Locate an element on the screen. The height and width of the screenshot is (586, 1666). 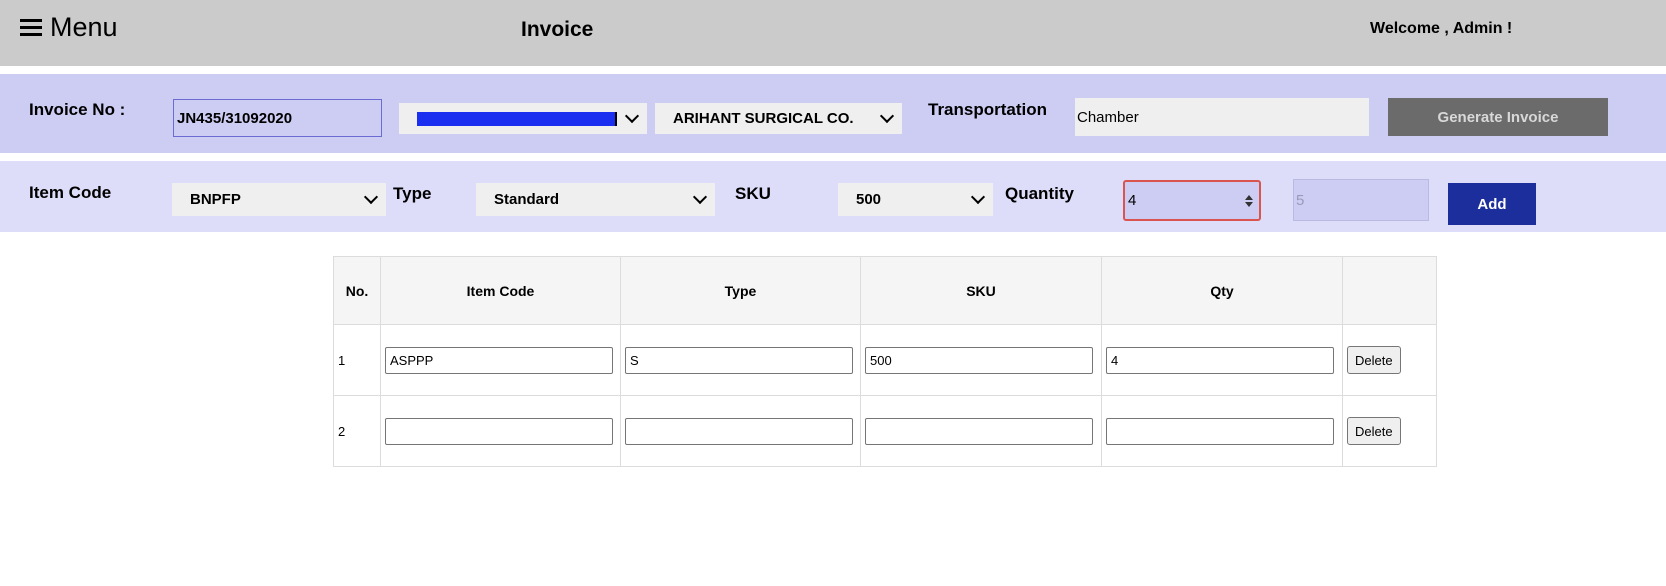
menu-button: Menu is located at coordinates (69, 27).